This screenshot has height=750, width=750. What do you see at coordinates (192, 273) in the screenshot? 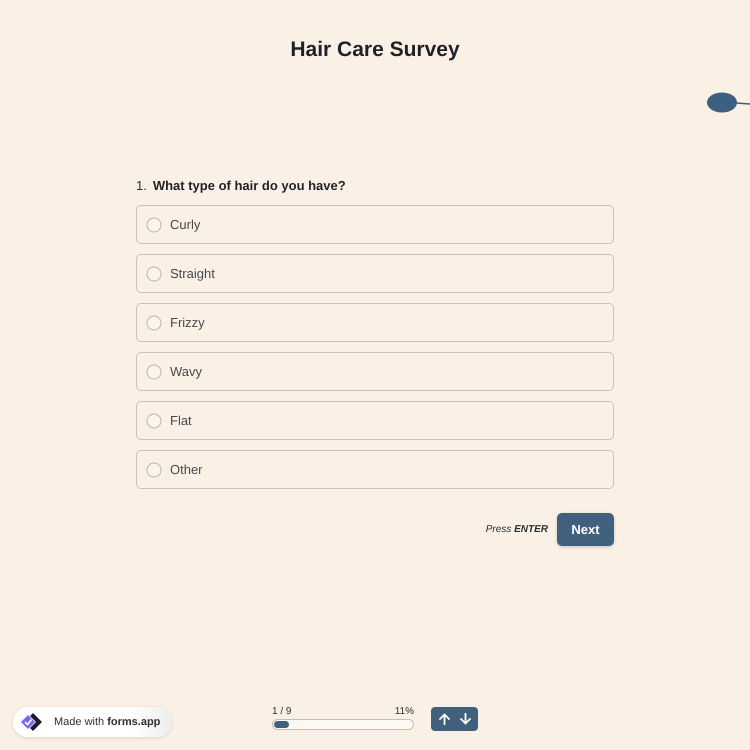
I see `option-label: Straight` at bounding box center [192, 273].